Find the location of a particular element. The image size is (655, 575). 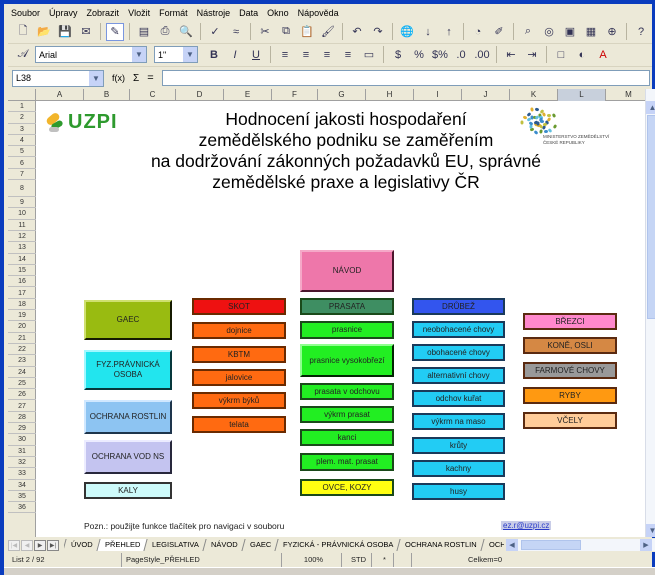

sheet-tab: NÁVOD is located at coordinates (224, 545).